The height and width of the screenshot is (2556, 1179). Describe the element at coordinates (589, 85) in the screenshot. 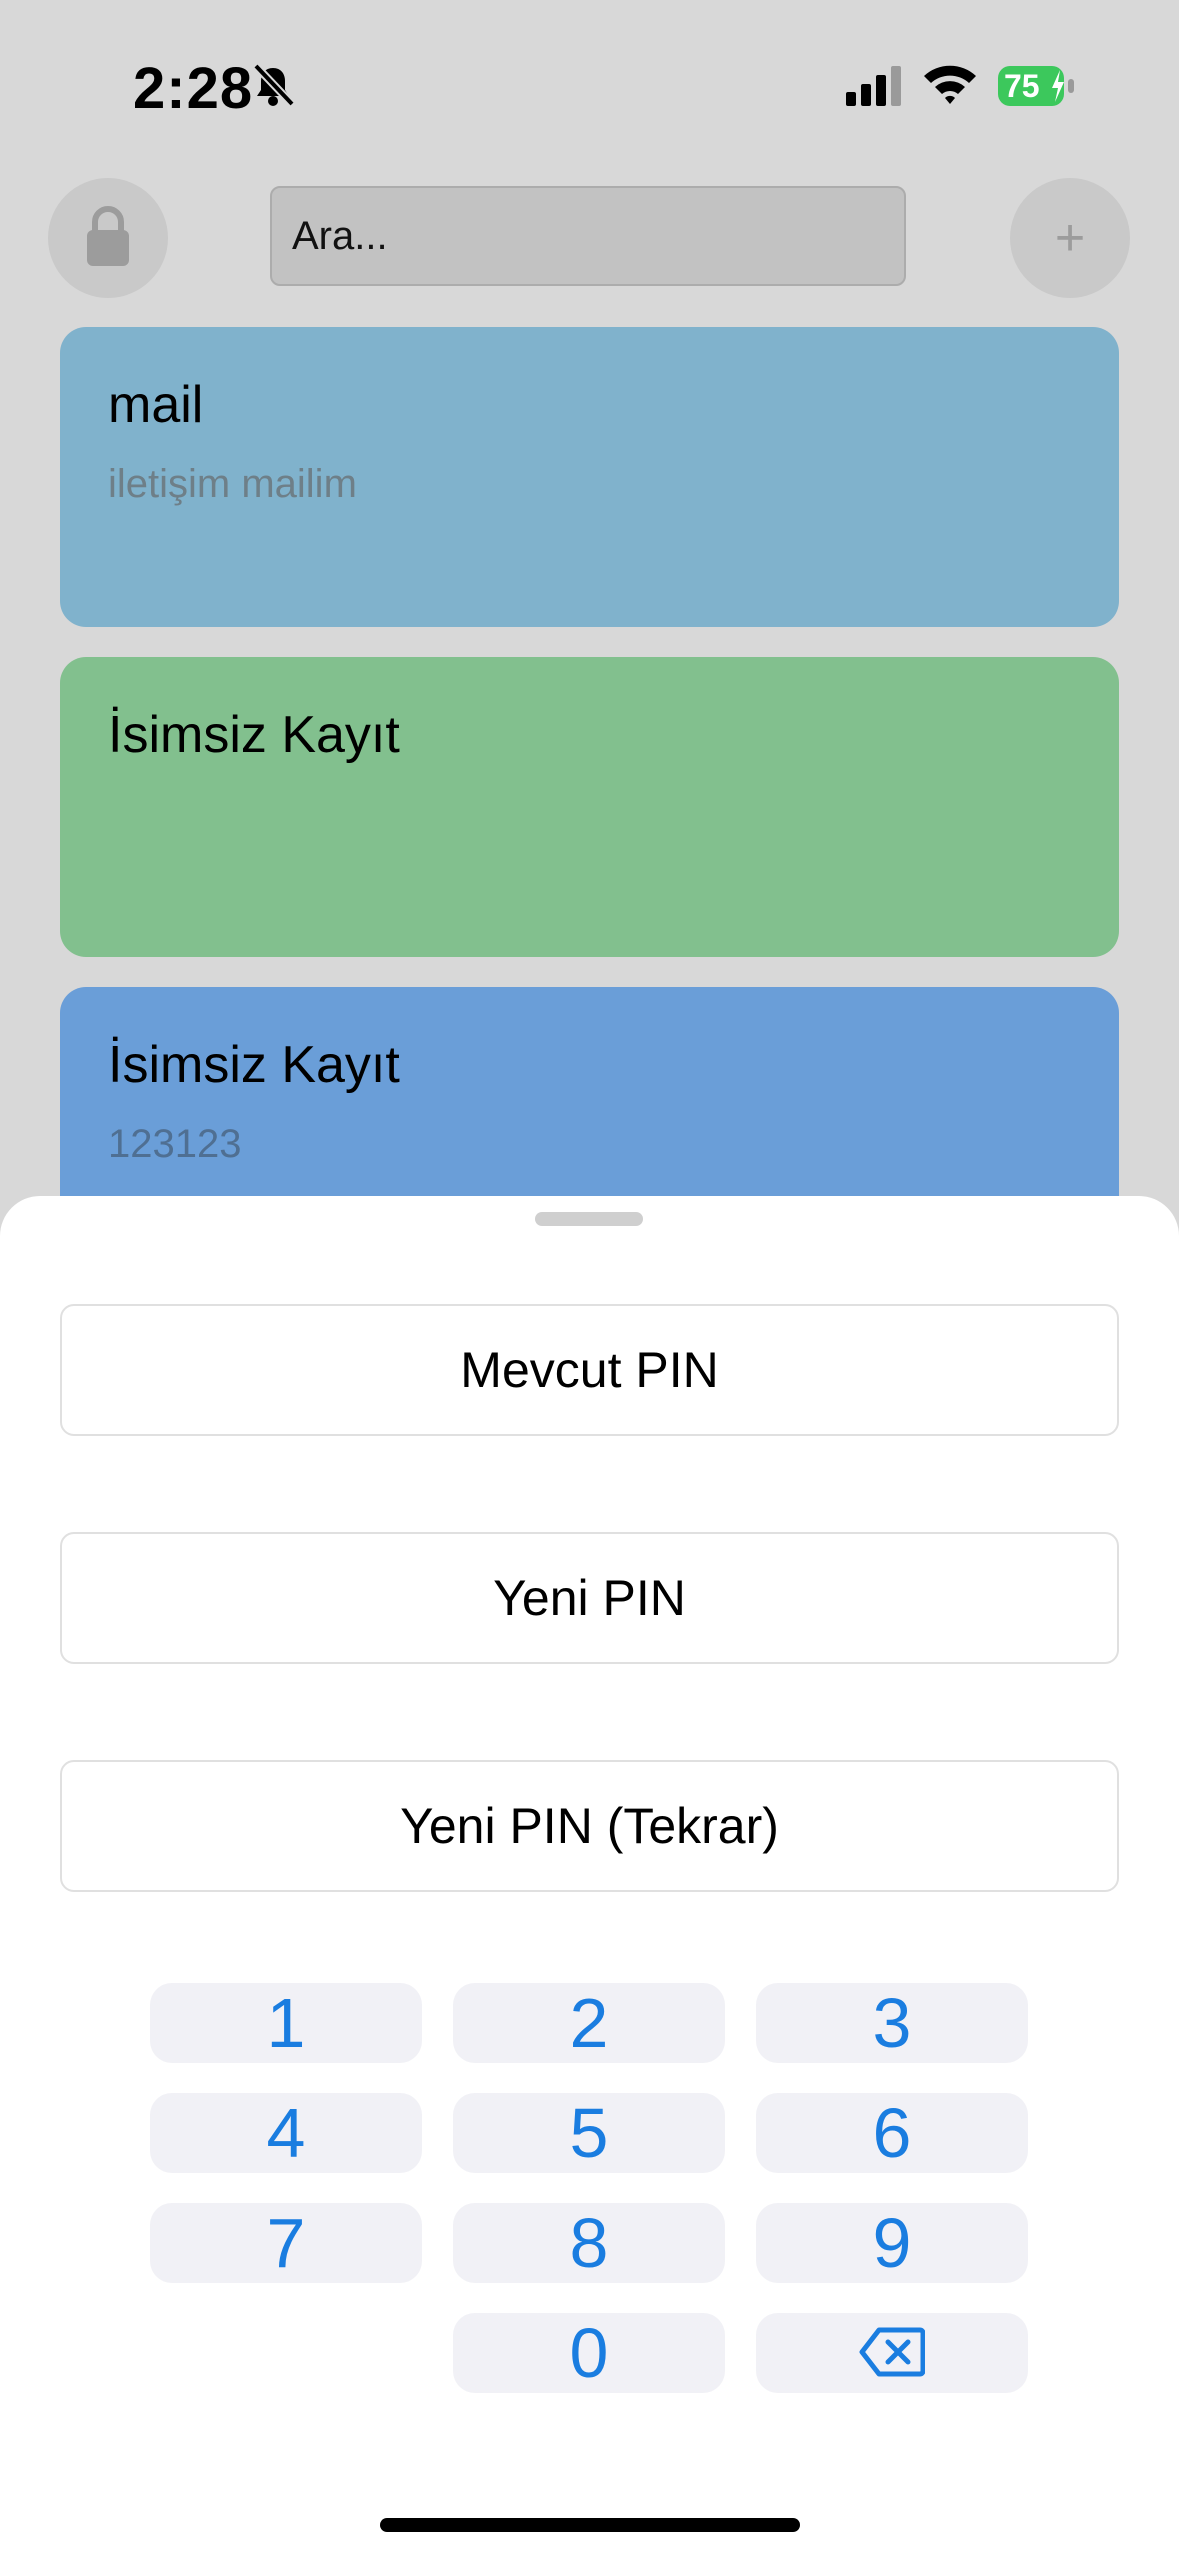

I see `status-bar: 2:28 75` at that location.